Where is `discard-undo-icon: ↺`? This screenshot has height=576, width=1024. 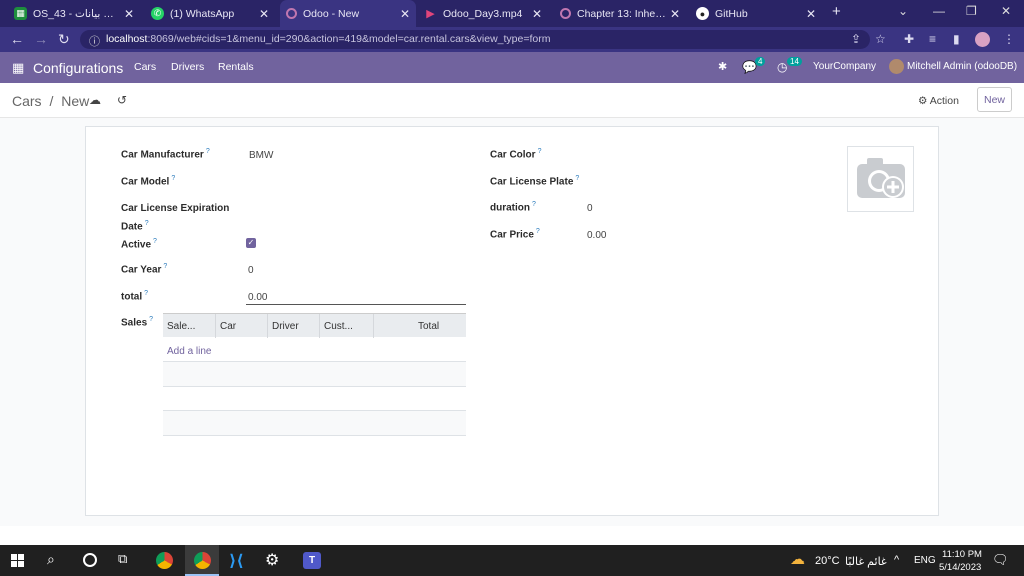 discard-undo-icon: ↺ is located at coordinates (122, 100).